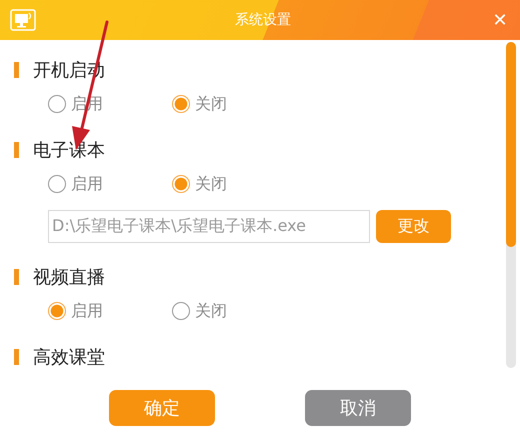 This screenshot has width=520, height=448. I want to click on path-field: D:\乐望电子课本\乐望电子课本.exe, so click(209, 226).